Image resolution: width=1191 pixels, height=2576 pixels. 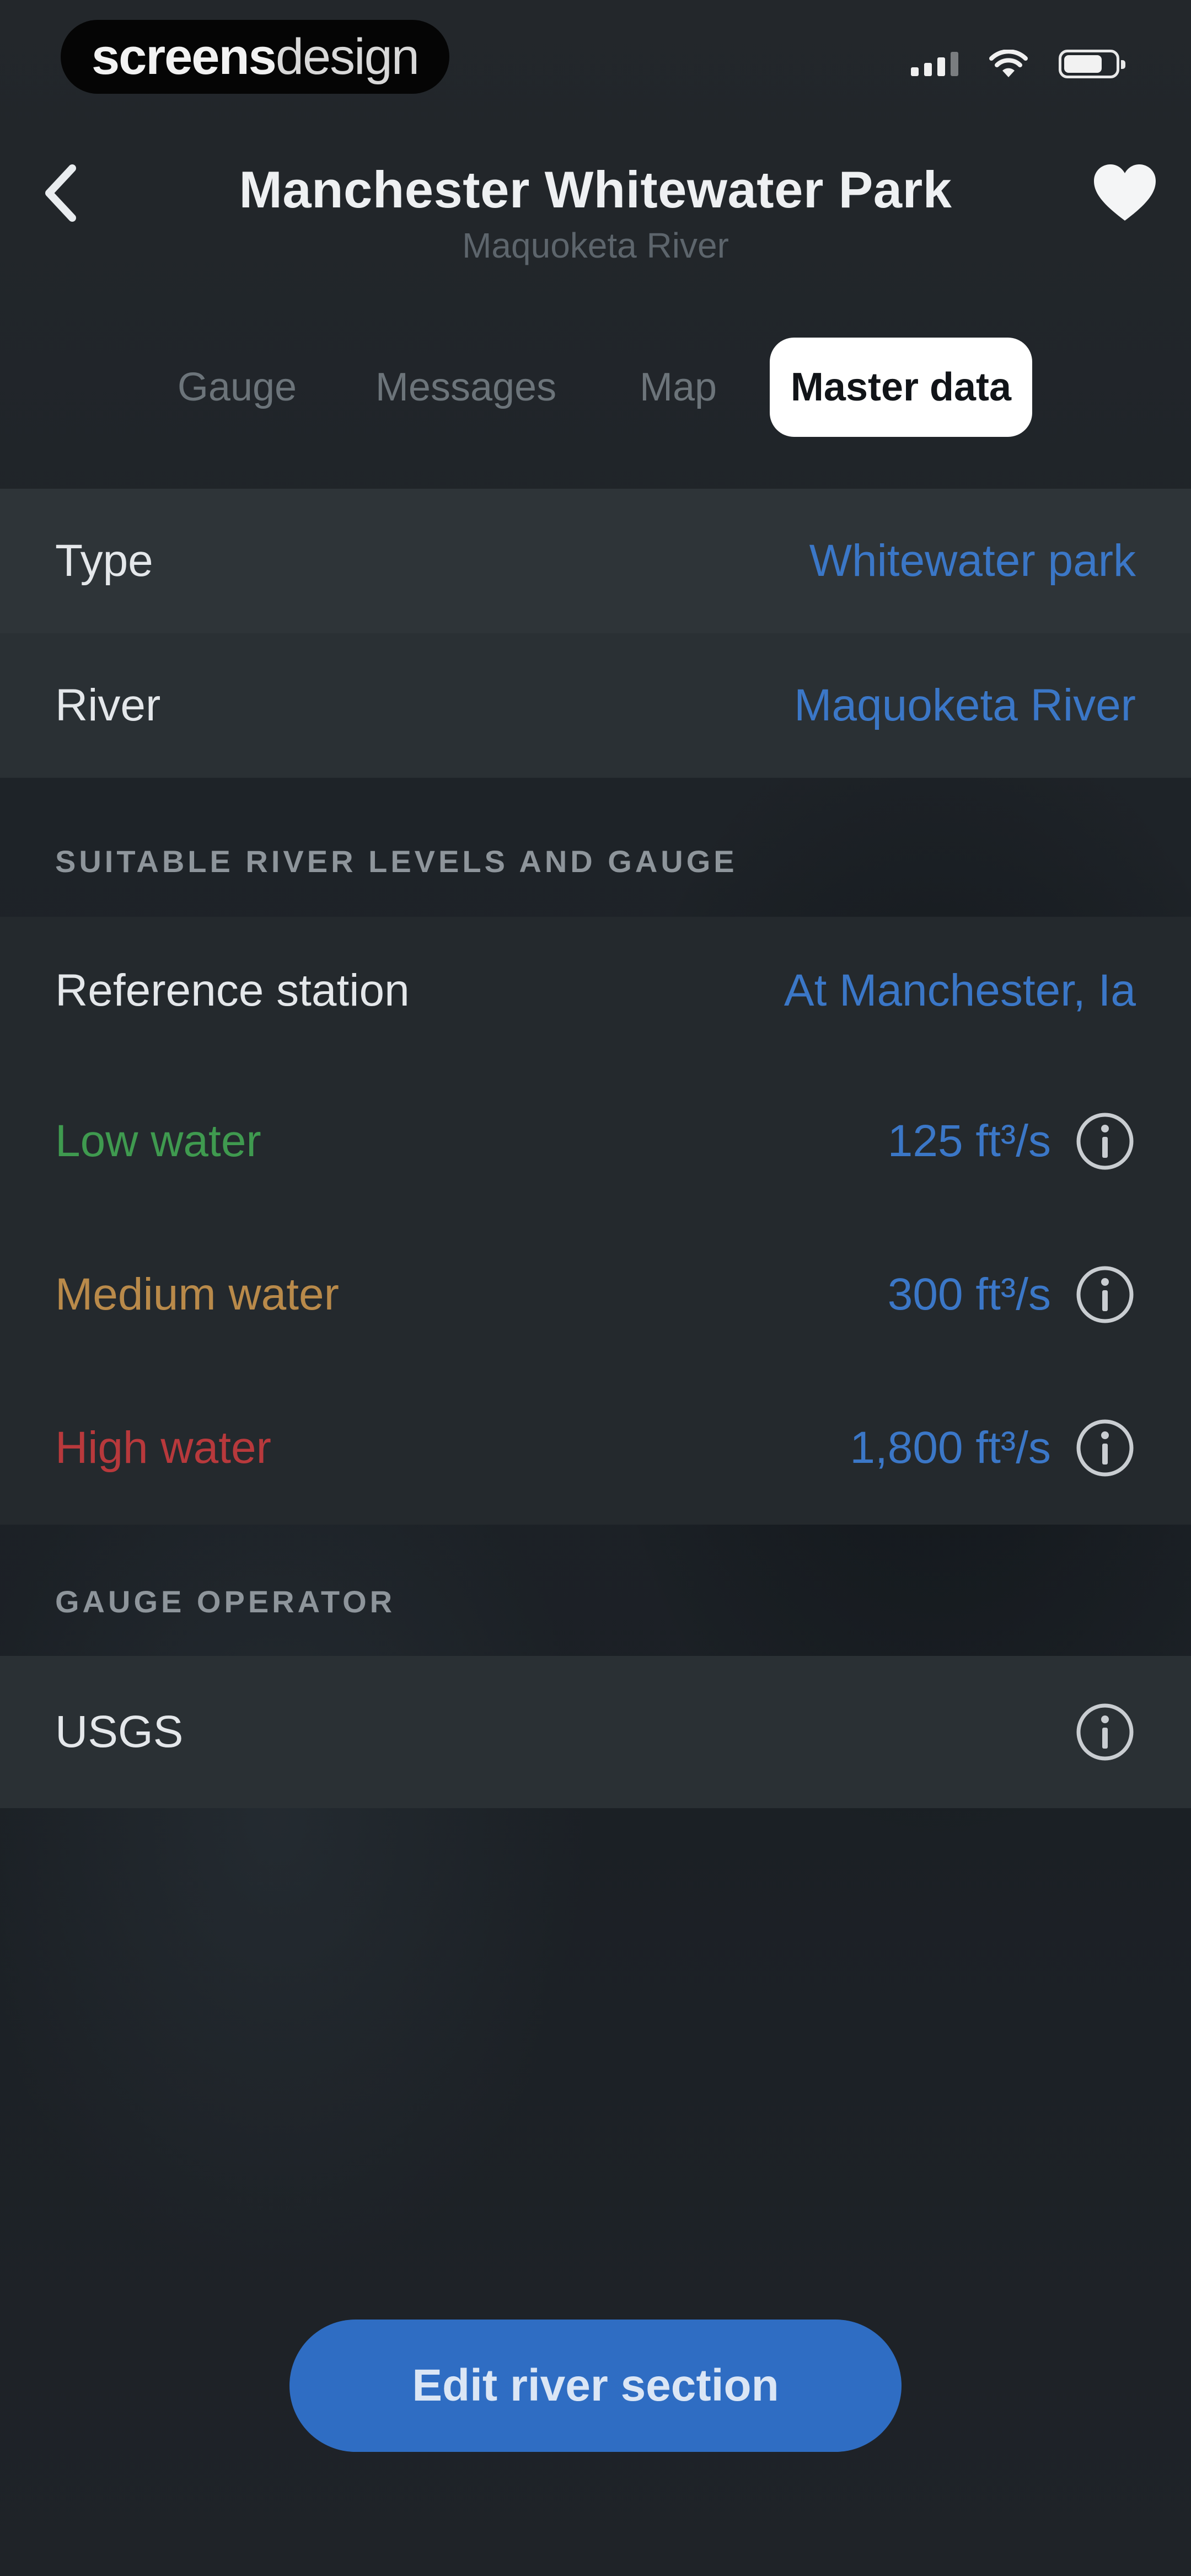 I want to click on low-water-value: 125 ft³/s, so click(x=969, y=1141).